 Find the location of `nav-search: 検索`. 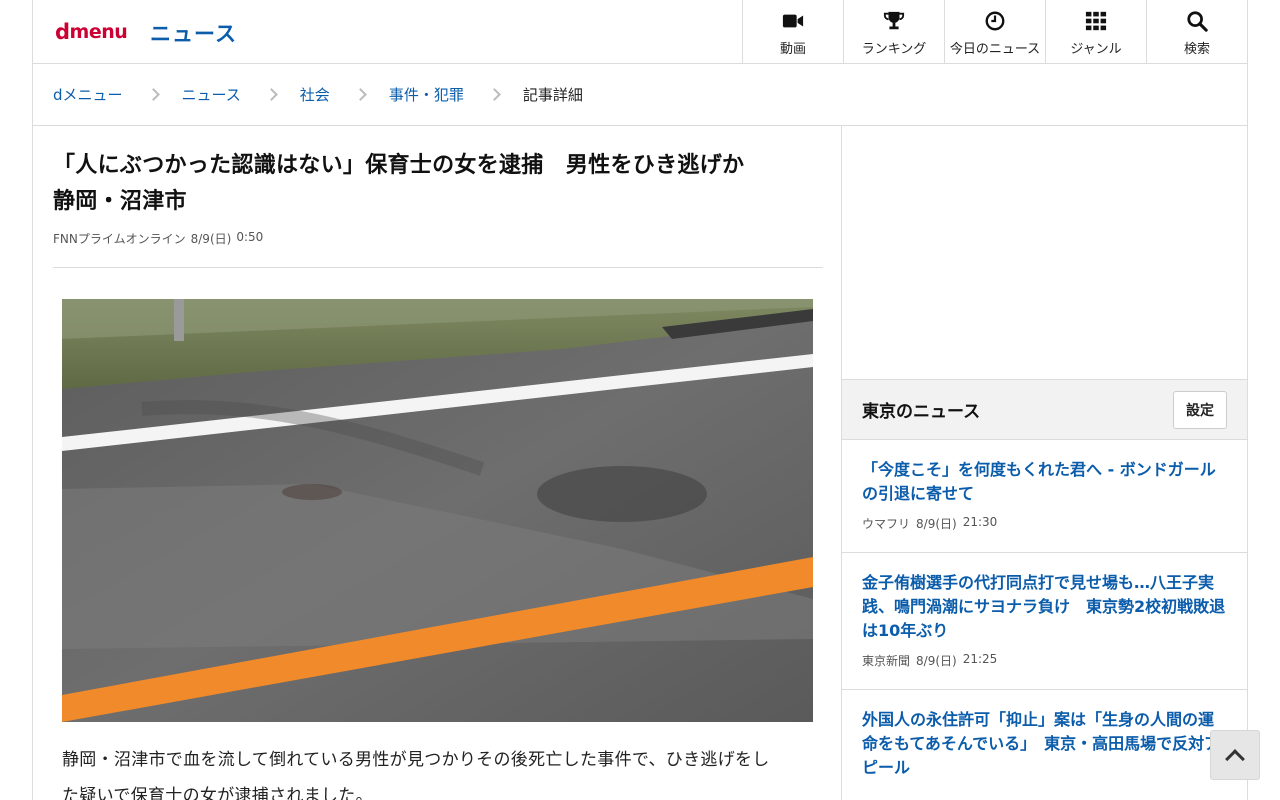

nav-search: 検索 is located at coordinates (1196, 32).